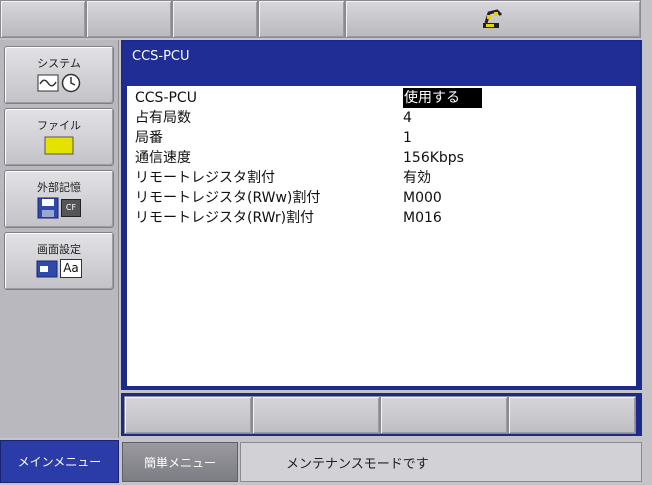 Image resolution: width=652 pixels, height=485 pixels. What do you see at coordinates (166, 98) in the screenshot?
I see `setting-key: CCS-PCU` at bounding box center [166, 98].